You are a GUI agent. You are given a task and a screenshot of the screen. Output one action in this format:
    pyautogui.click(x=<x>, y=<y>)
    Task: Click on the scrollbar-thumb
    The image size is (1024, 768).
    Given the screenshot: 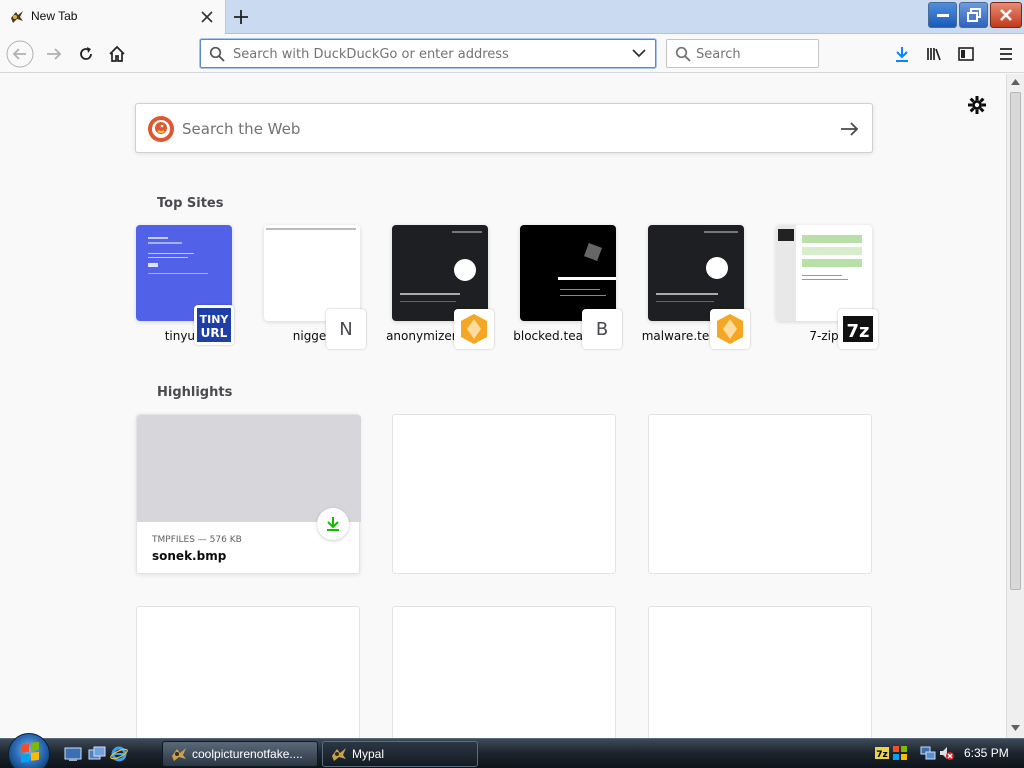 What is the action you would take?
    pyautogui.click(x=1015, y=341)
    